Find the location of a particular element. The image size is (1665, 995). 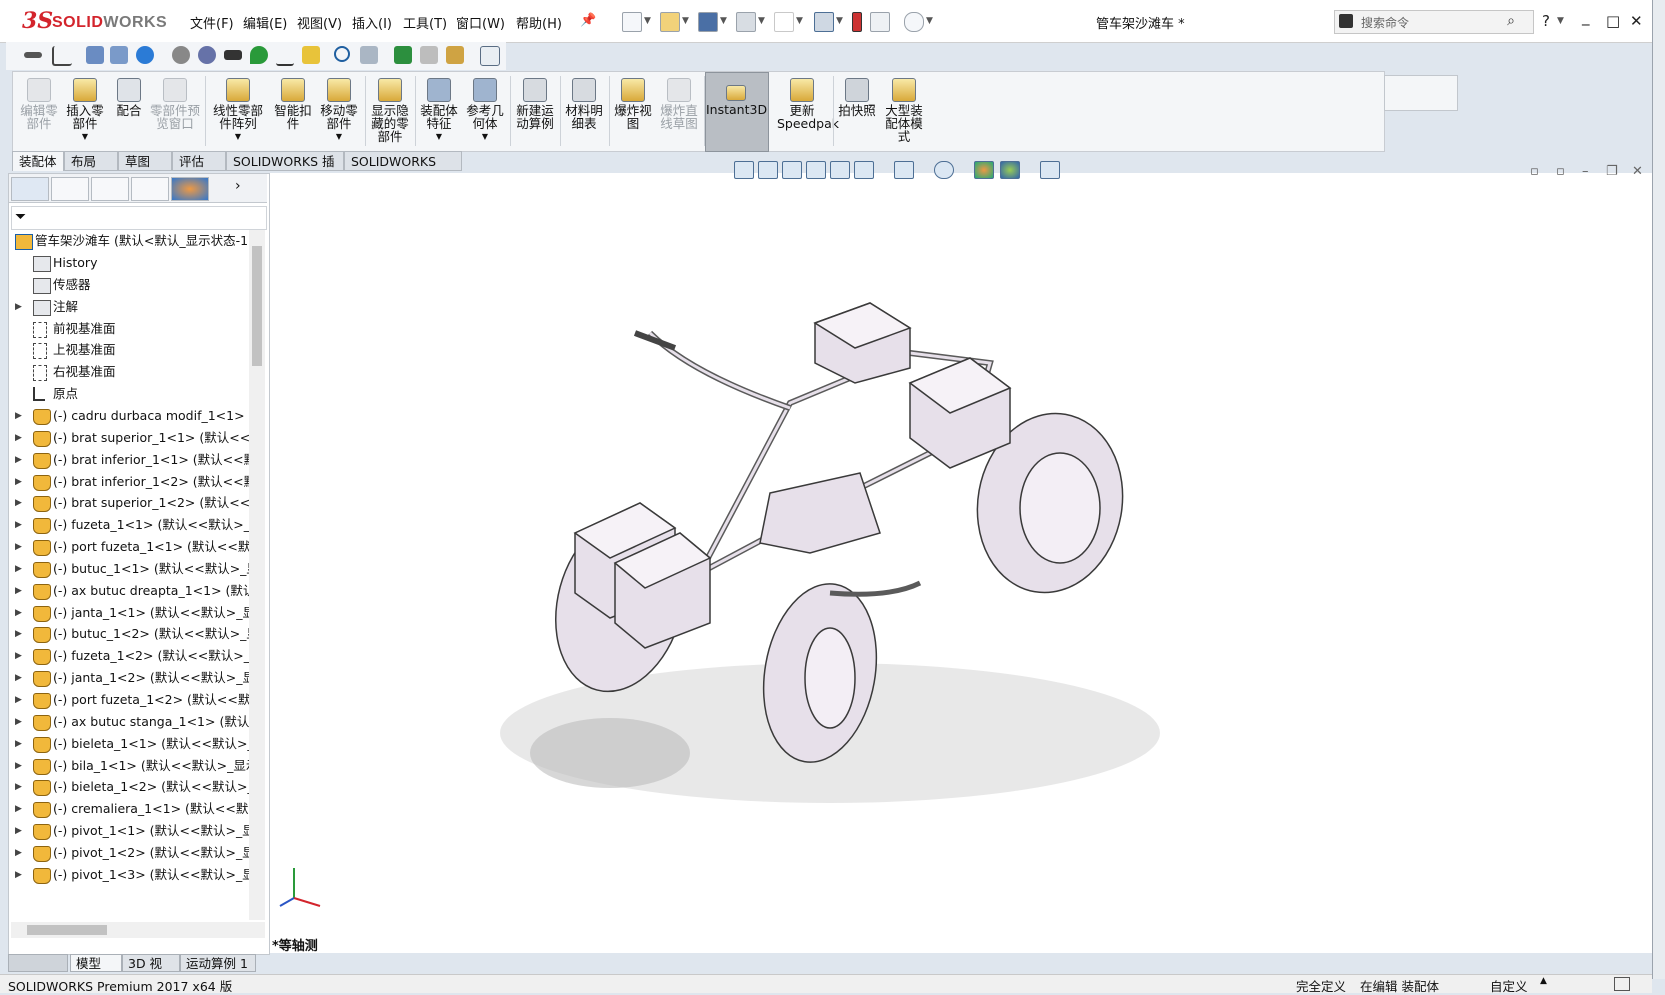

component-preview-button: 零部件预览窗口 is located at coordinates (175, 104).